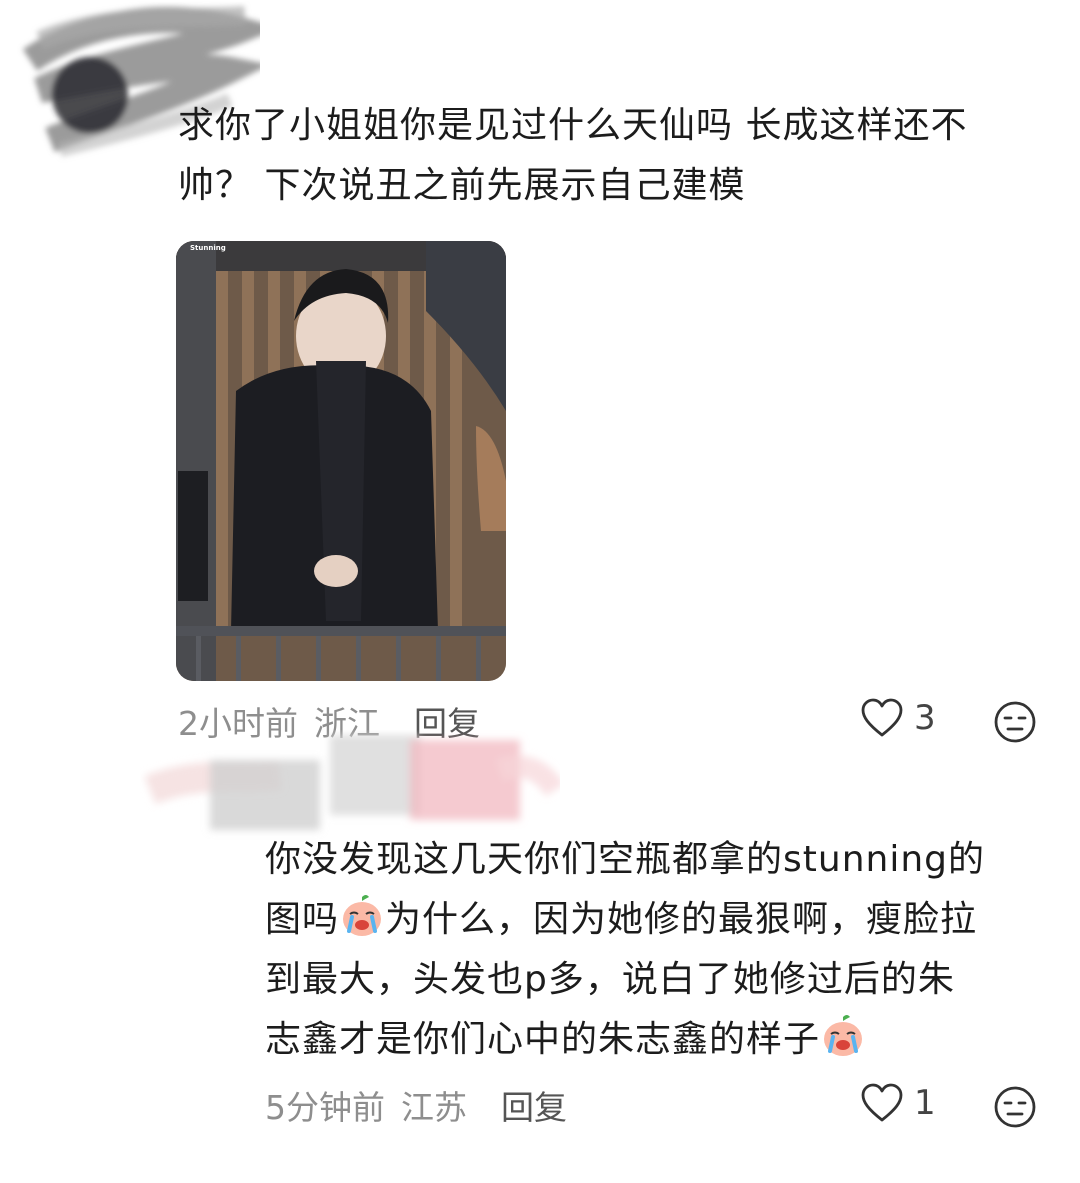  I want to click on comment-1-line-1: 求你了小姐姐你是见过什么天仙吗 长成这样还不, so click(573, 125).